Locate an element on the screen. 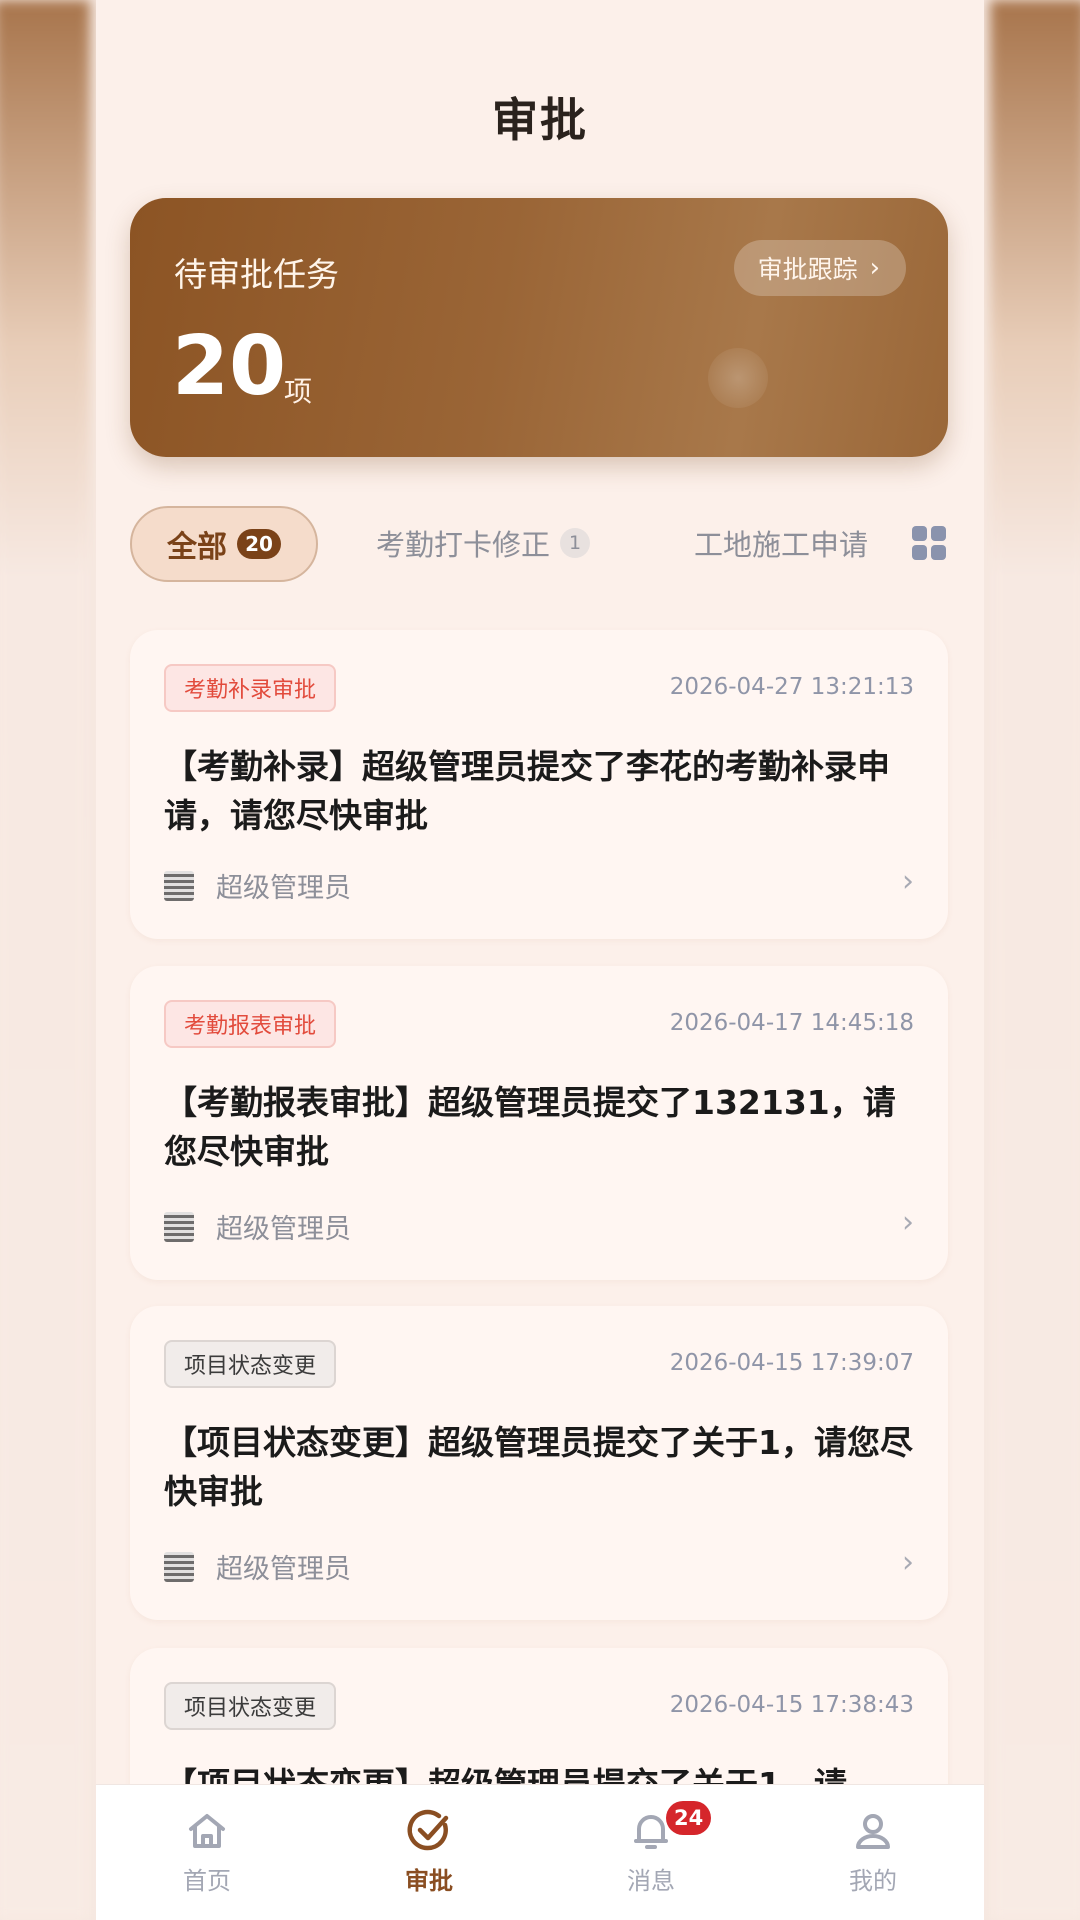 This screenshot has width=1080, height=1920. grid-menu-icon is located at coordinates (929, 543).